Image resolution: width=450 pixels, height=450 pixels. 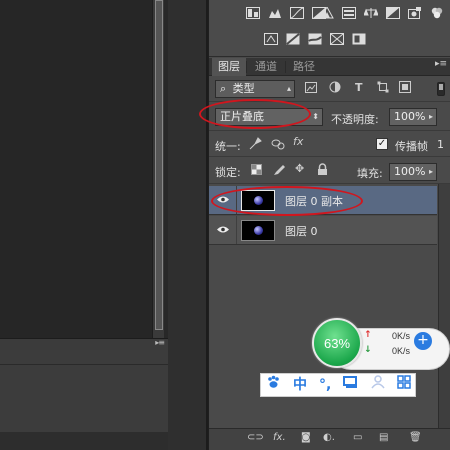 I want to click on tab-layers: 图层, so click(x=229, y=67).